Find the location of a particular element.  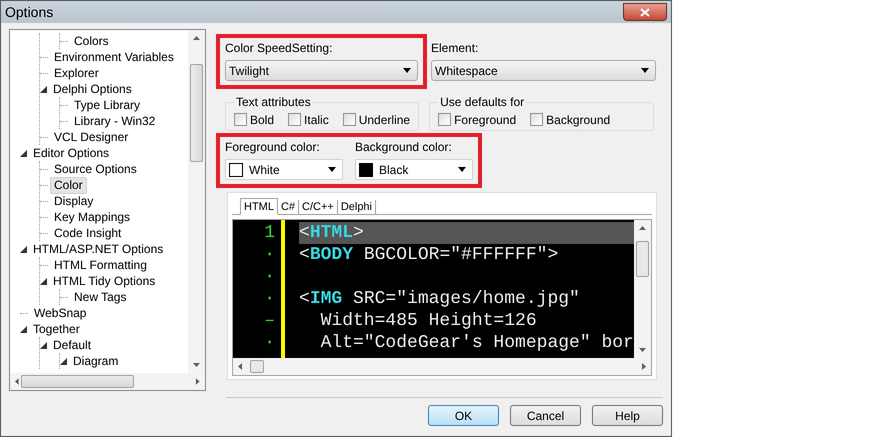

line-marker: 1 is located at coordinates (269, 233).